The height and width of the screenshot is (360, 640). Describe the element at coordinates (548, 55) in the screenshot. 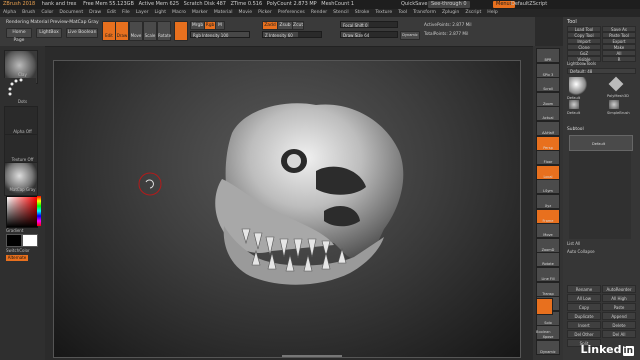

I see `shelf-bpr-button: BPR` at that location.